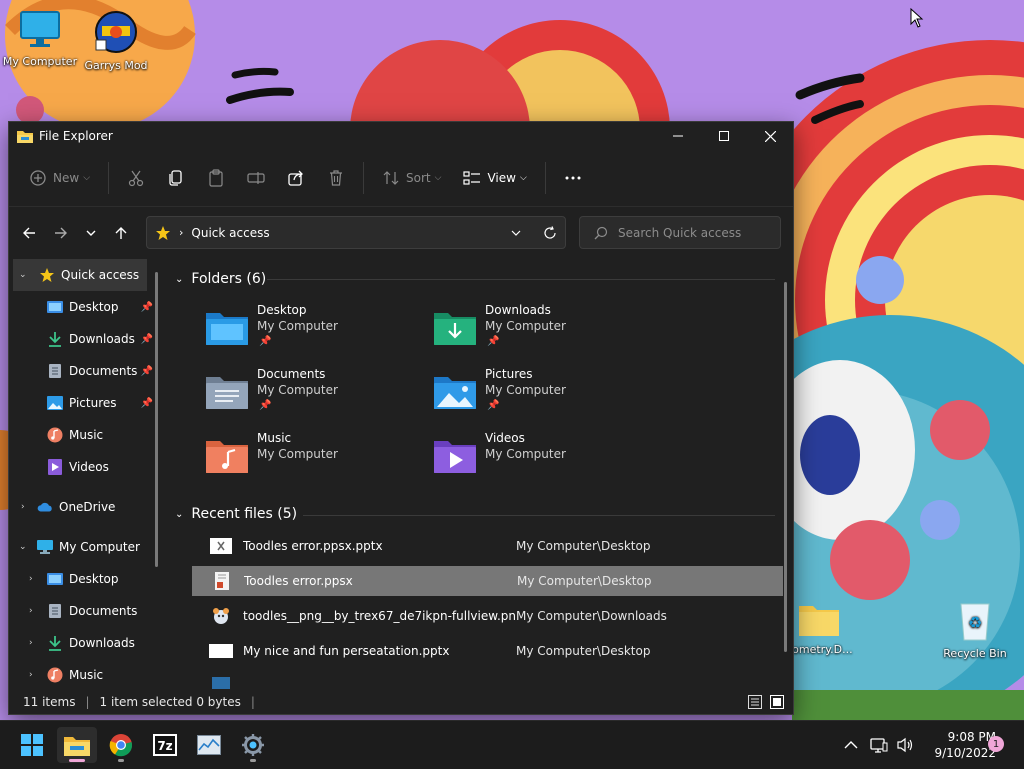  Describe the element at coordinates (121, 745) in the screenshot. I see `taskbar-chrome` at that location.